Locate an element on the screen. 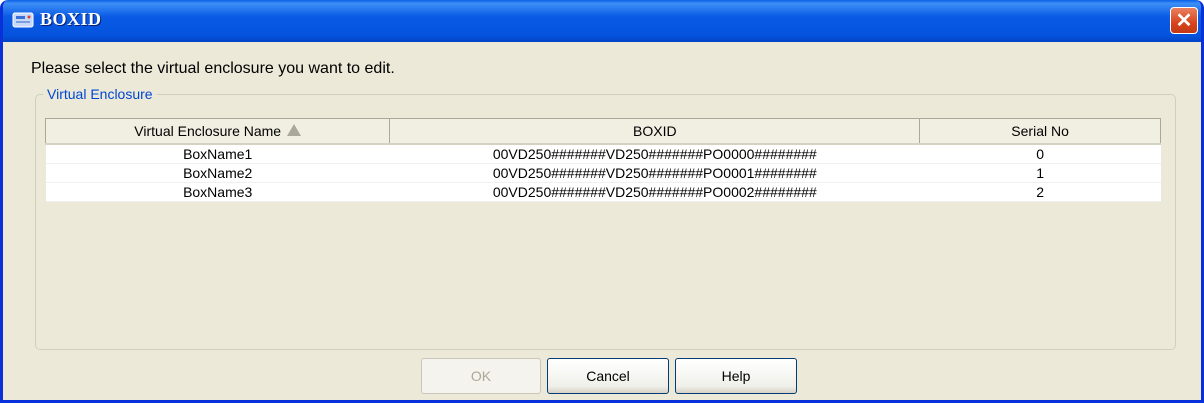 The image size is (1204, 403). cell-name: BoxName3 is located at coordinates (217, 192).